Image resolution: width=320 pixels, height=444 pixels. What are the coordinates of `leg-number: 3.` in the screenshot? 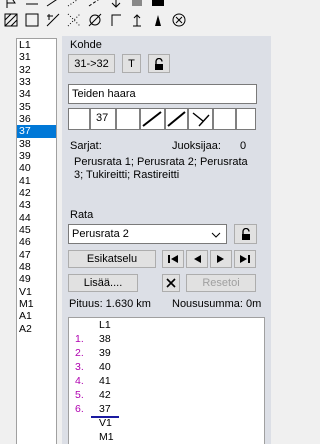 It's located at (79, 367).